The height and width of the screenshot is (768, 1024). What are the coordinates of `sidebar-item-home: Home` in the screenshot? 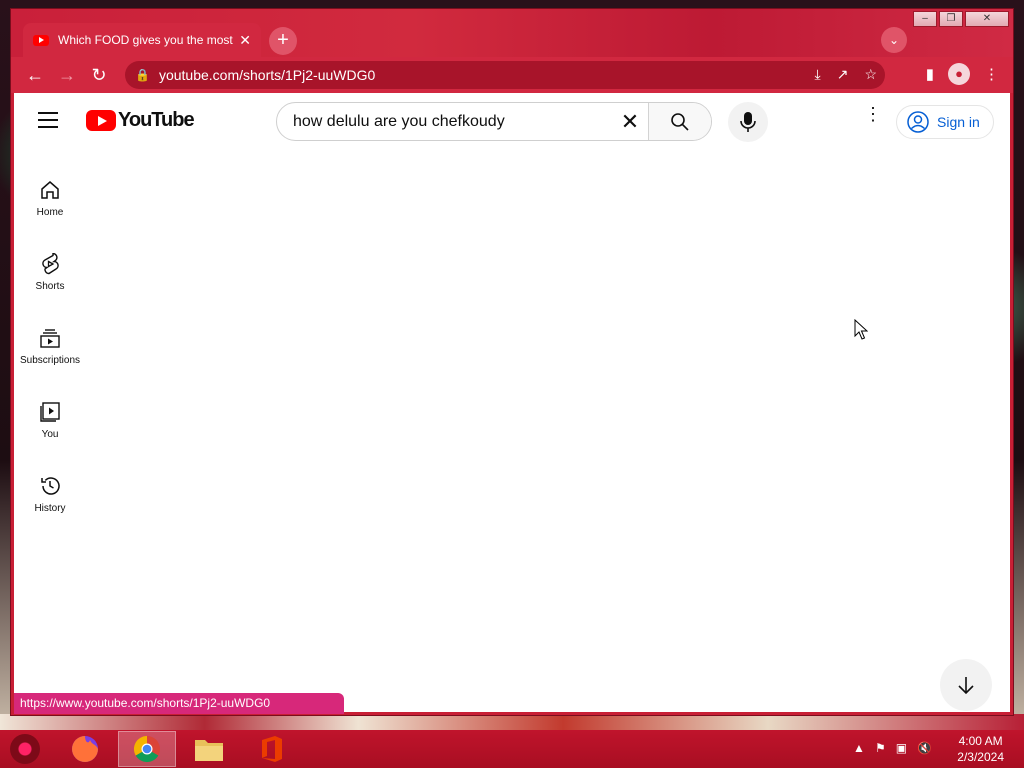 It's located at (50, 202).